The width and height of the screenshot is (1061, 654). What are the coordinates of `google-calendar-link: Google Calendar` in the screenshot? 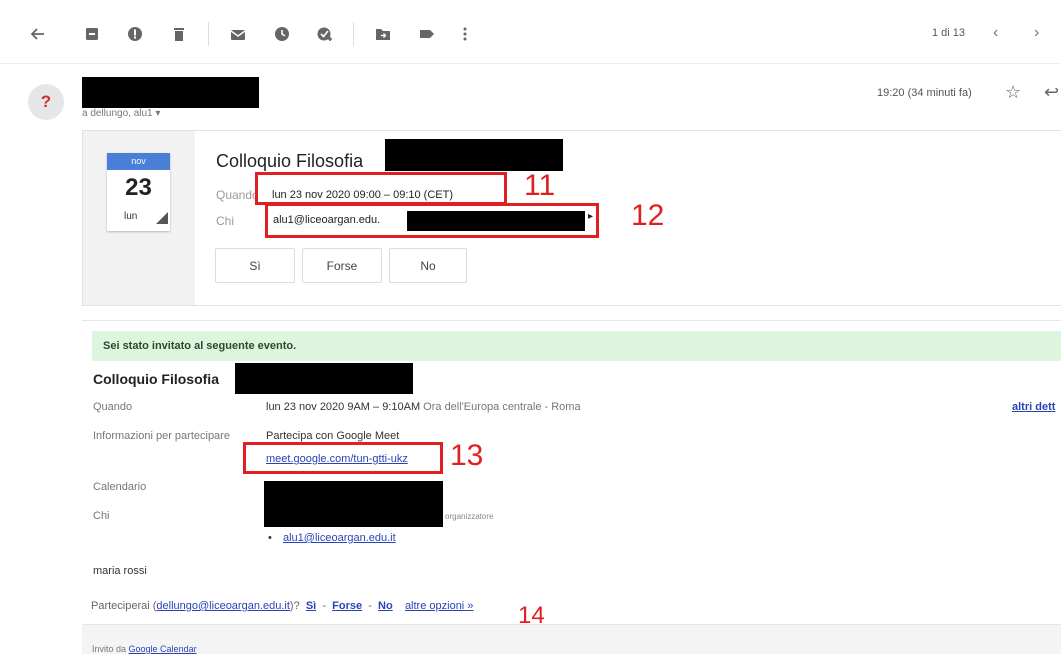 It's located at (163, 649).